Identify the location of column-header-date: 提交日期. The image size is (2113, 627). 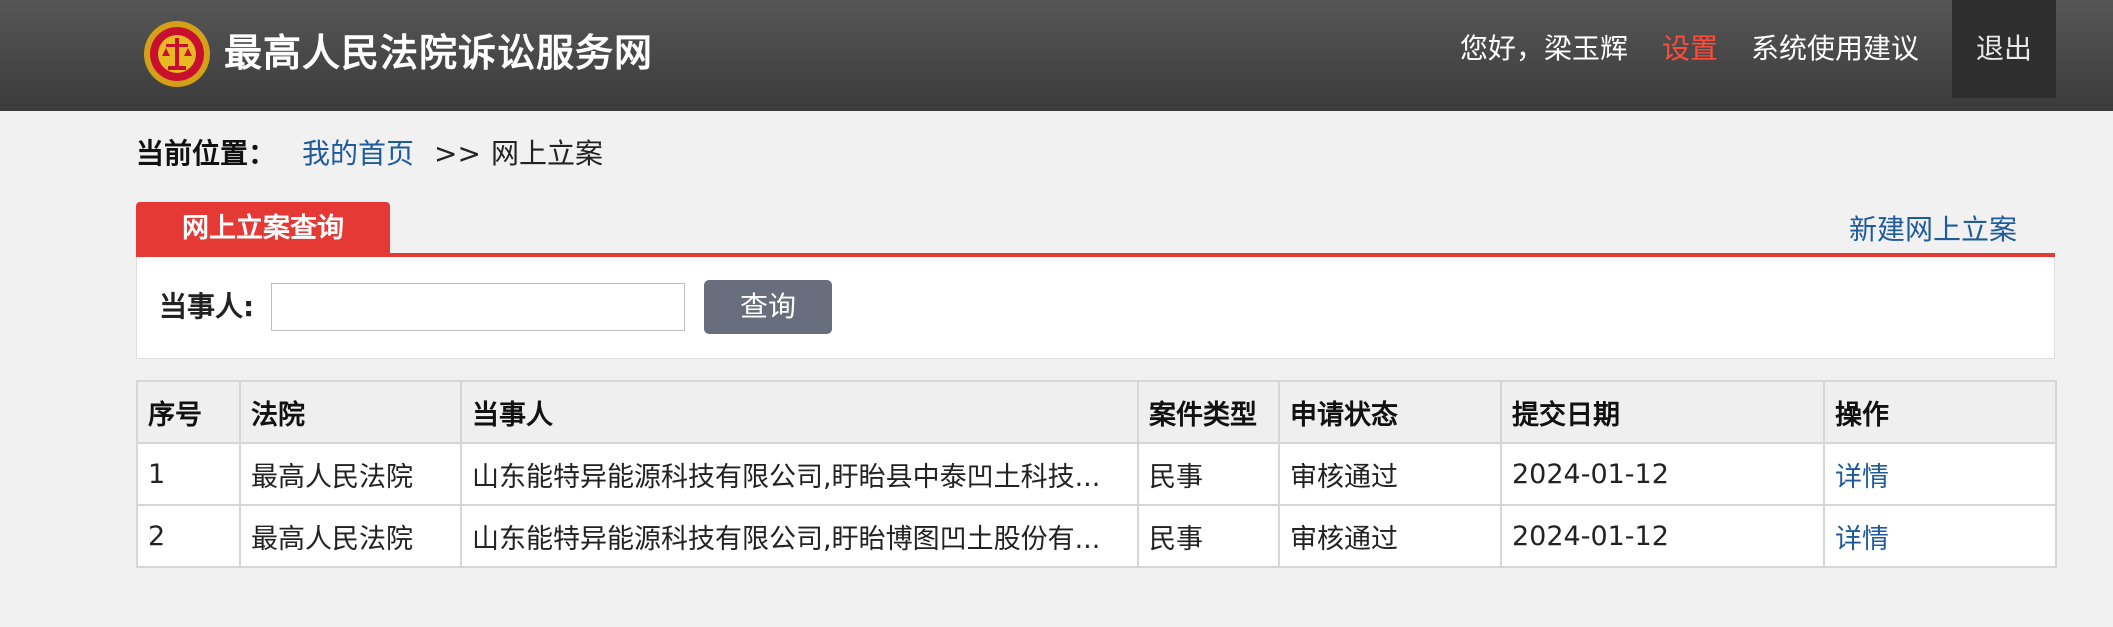
(1662, 412).